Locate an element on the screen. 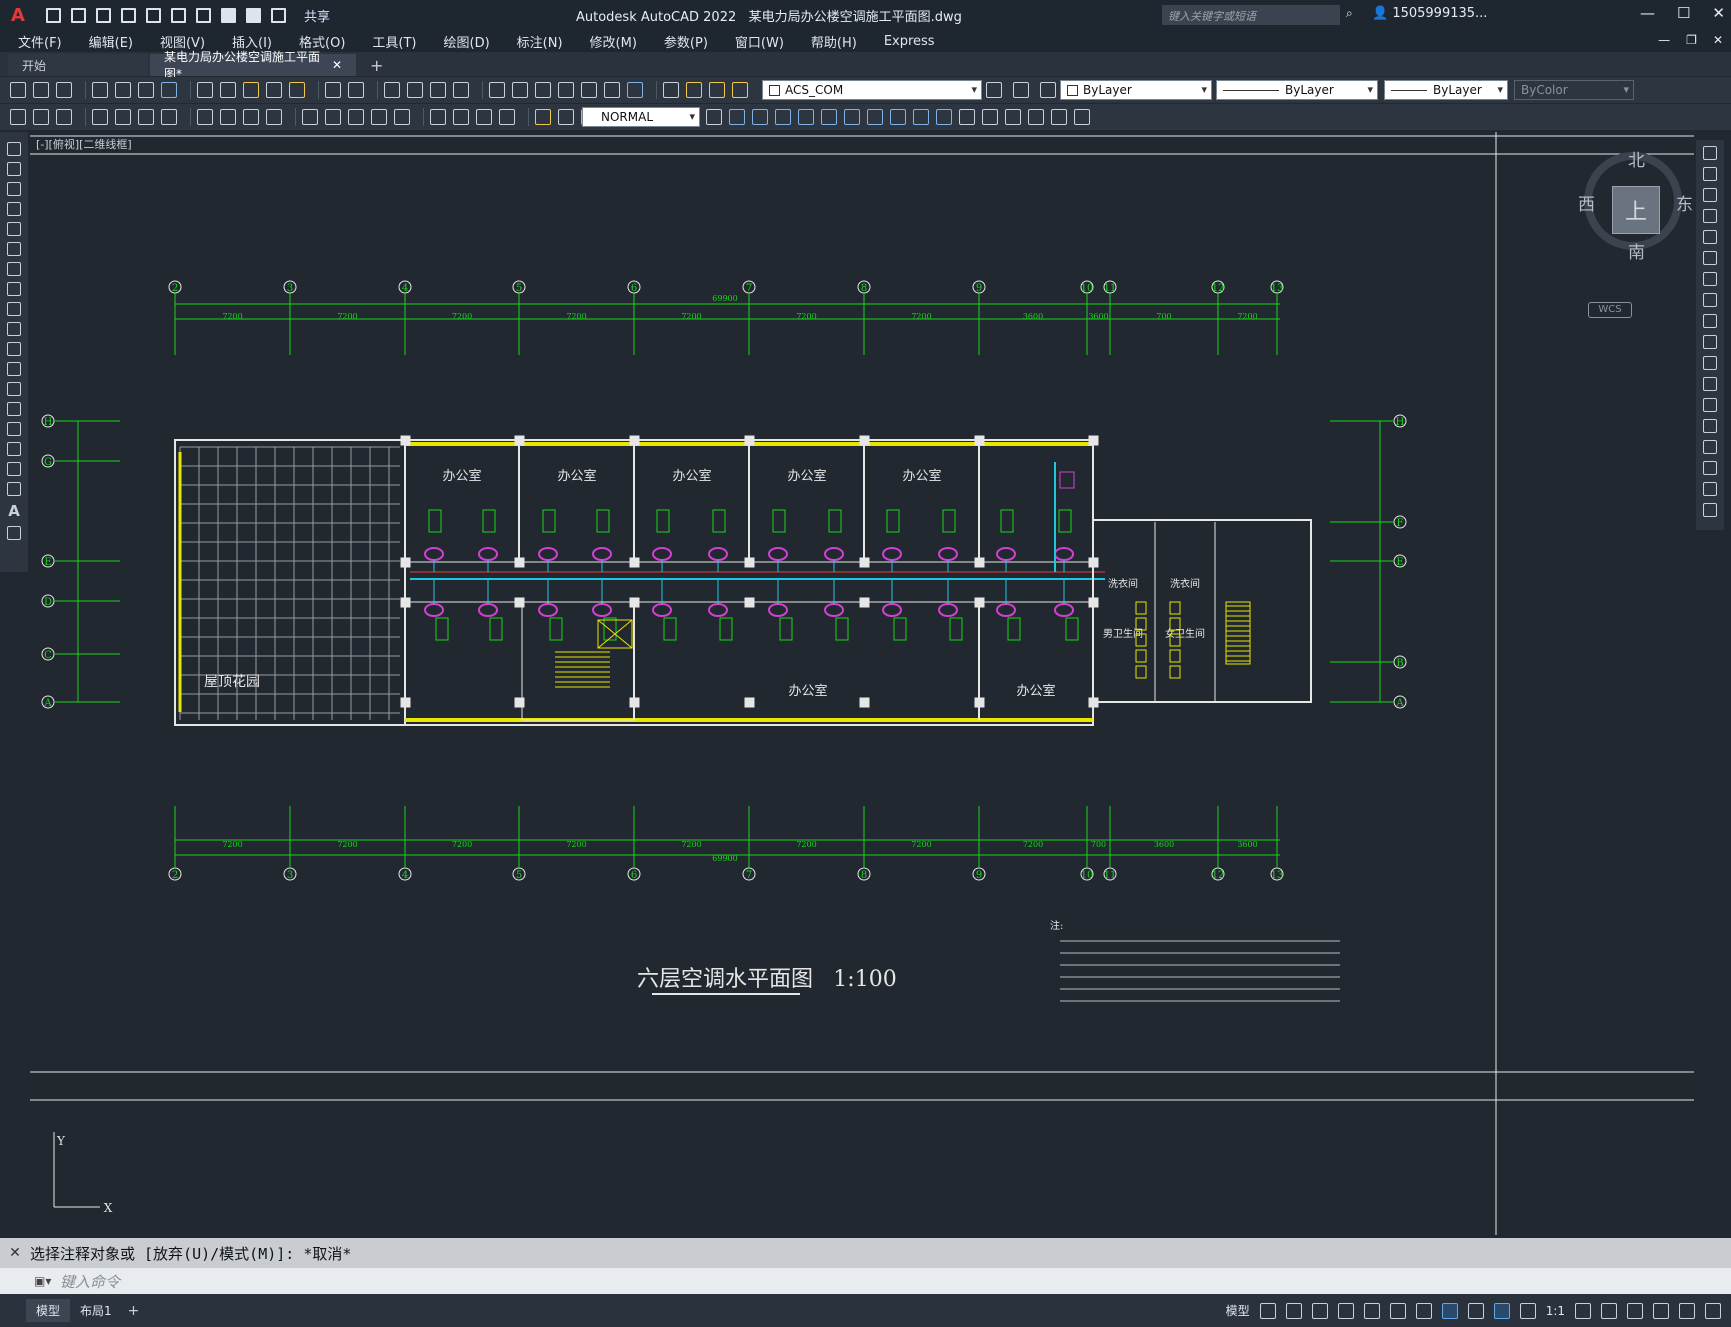 The height and width of the screenshot is (1327, 1731). open-file-icon is located at coordinates (78, 15).